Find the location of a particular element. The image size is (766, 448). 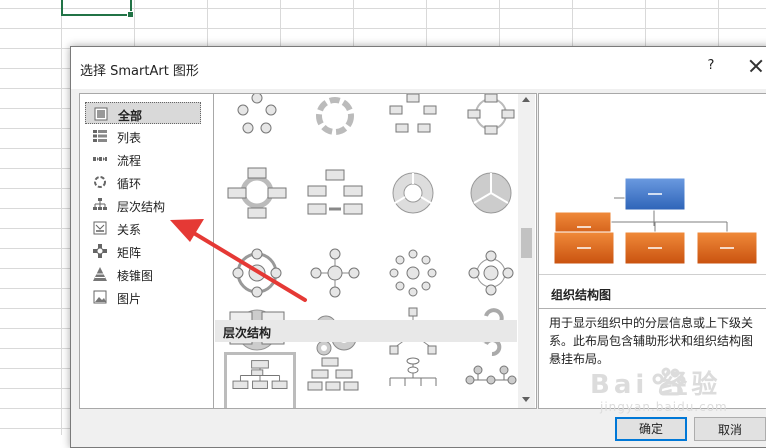

category-label: 全部 is located at coordinates (130, 116).